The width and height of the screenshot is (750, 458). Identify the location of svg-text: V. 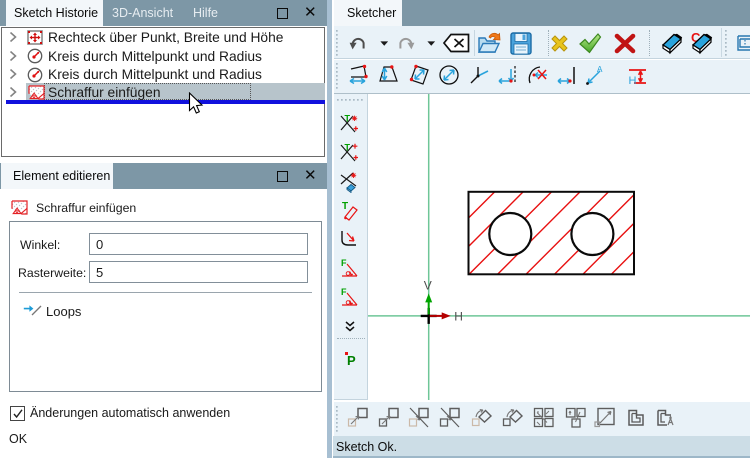
(428, 285).